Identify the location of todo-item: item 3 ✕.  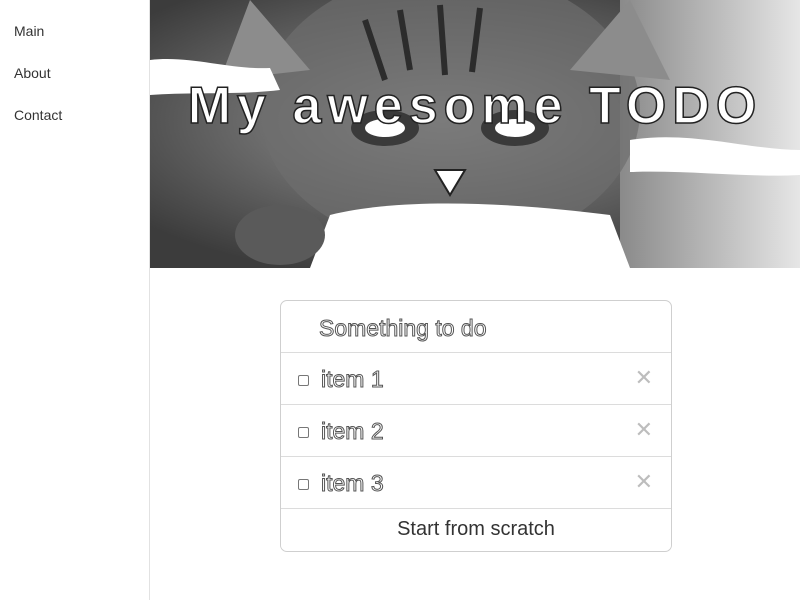
(476, 483).